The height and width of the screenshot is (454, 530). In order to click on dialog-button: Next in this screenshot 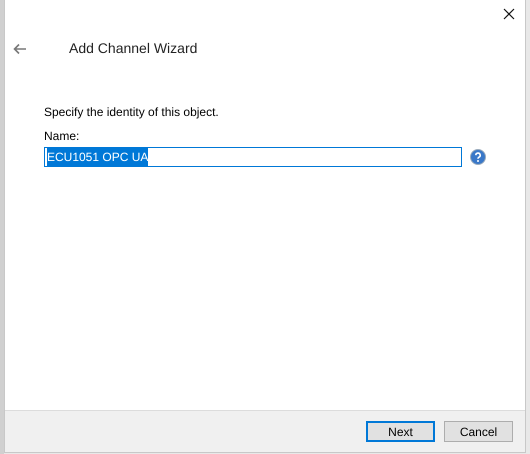, I will do `click(400, 431)`.